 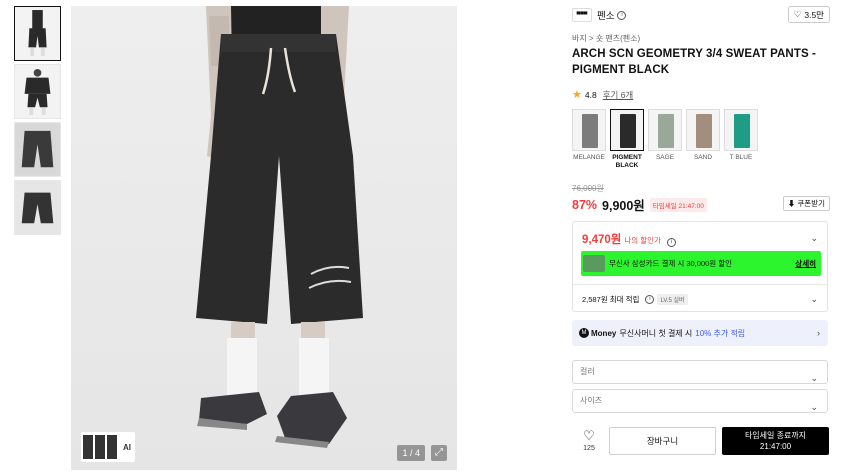 I want to click on expand-icon: ⤢, so click(x=439, y=453).